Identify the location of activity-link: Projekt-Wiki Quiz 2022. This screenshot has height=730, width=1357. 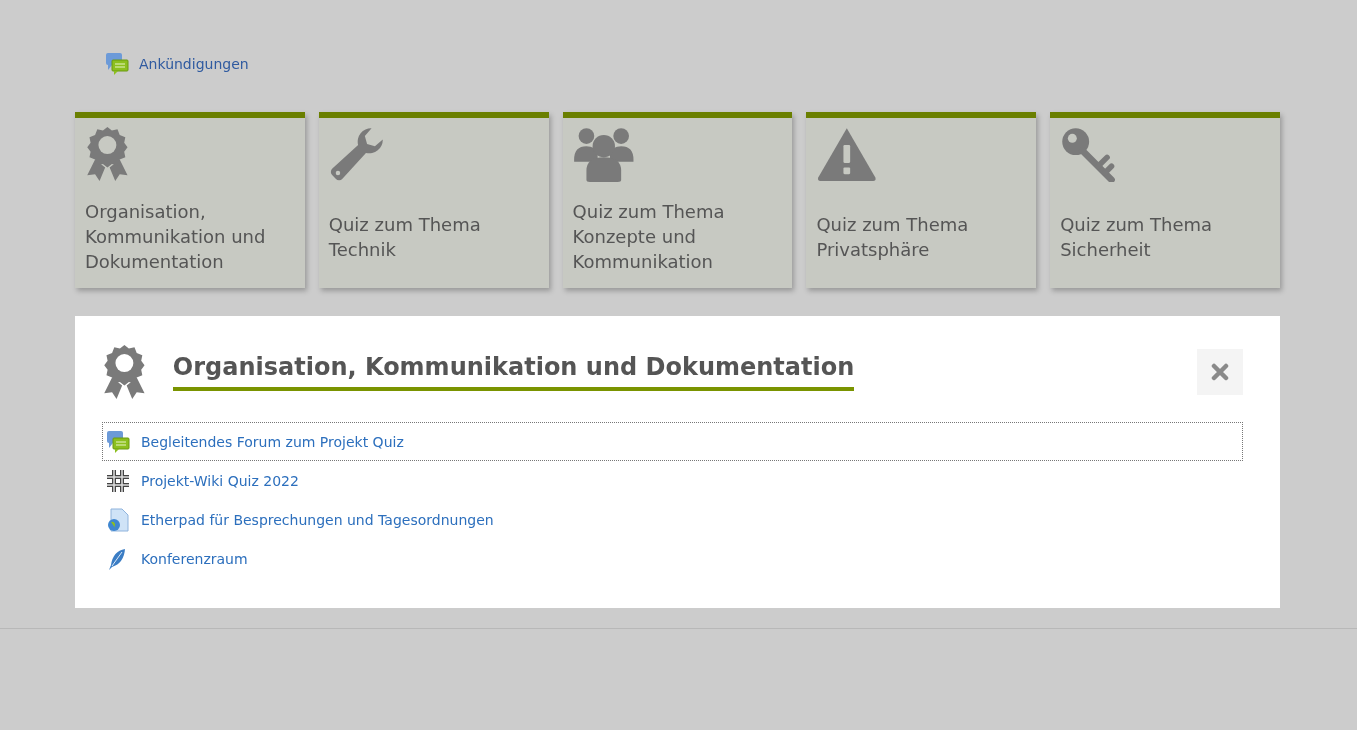
(220, 480).